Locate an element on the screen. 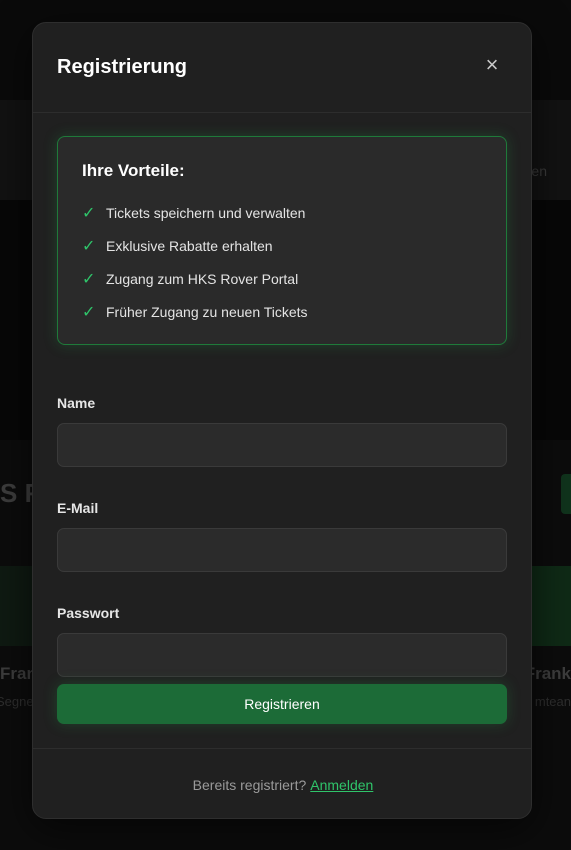 The image size is (571, 850). password-field is located at coordinates (282, 655).